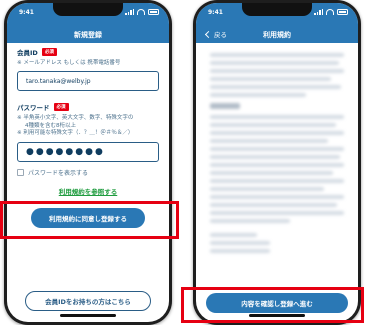  Describe the element at coordinates (69, 63) in the screenshot. I see `member-id-hint: ※ メールアドレス もしくは 携帯電話番号` at that location.